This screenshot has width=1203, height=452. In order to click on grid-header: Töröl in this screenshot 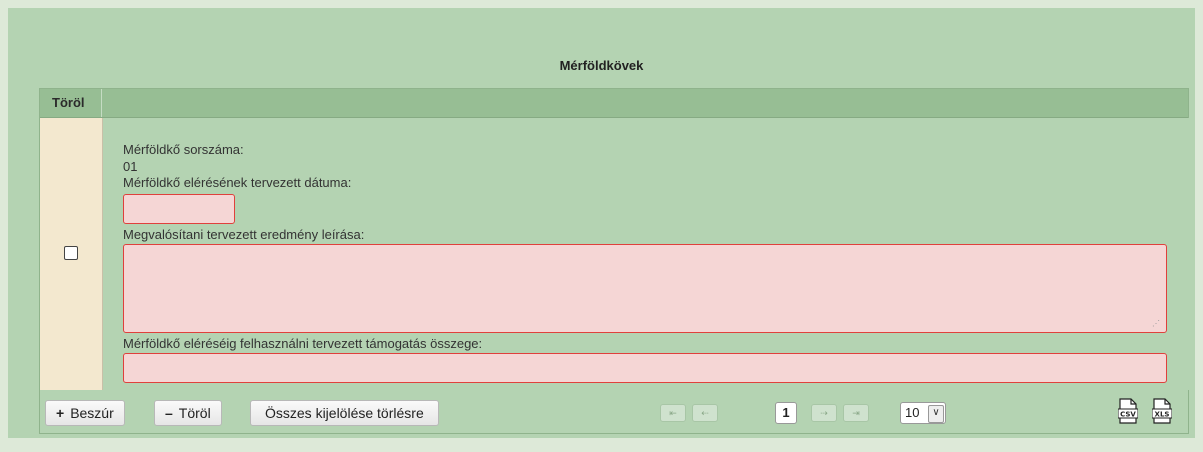, I will do `click(614, 103)`.